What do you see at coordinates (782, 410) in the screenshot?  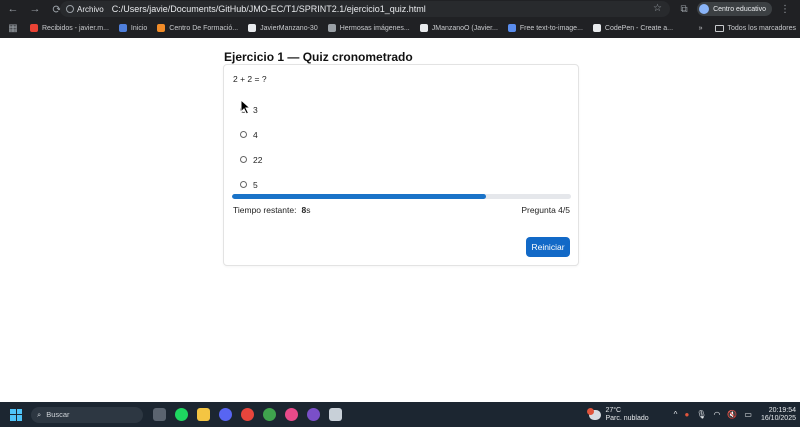 I see `clock-time: 20:19:54` at bounding box center [782, 410].